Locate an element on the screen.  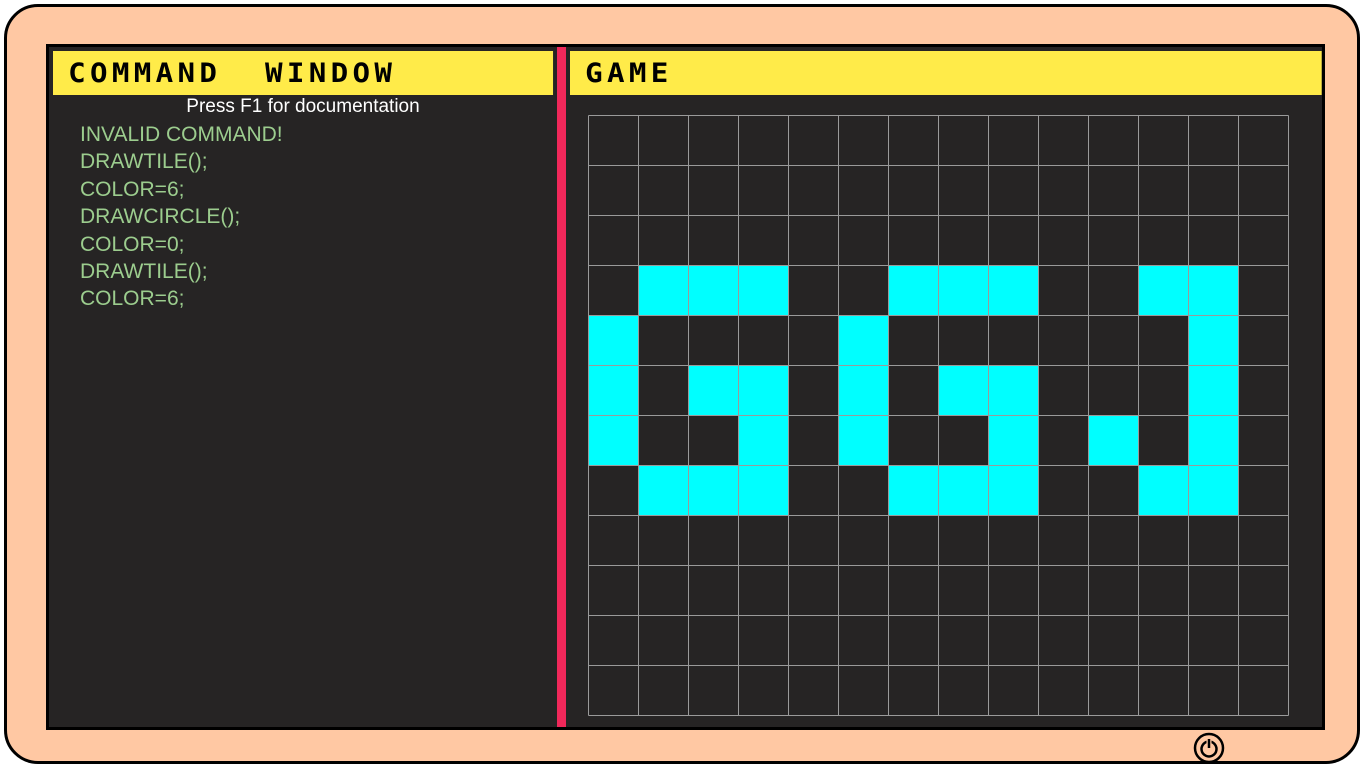
command-log-line: INVALID COMMAND! is located at coordinates (181, 134).